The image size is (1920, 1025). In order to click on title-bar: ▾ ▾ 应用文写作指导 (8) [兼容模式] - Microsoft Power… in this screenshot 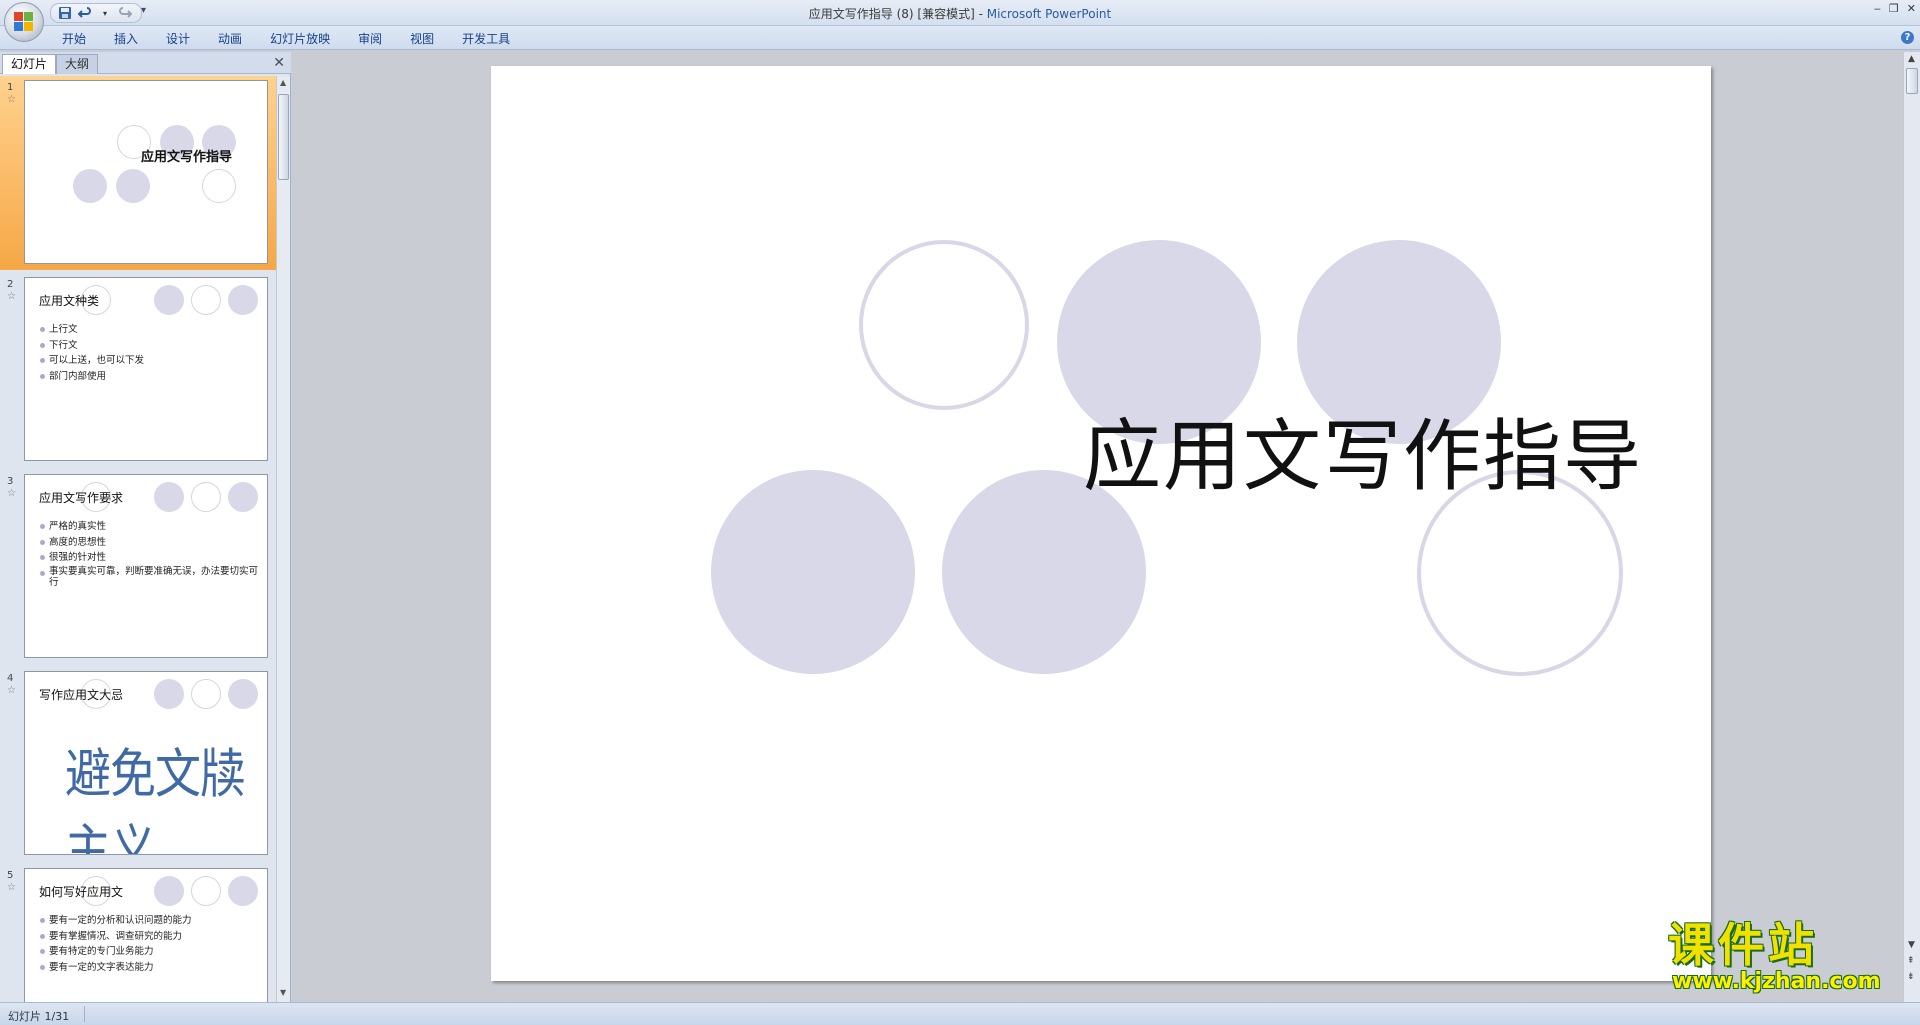, I will do `click(960, 13)`.